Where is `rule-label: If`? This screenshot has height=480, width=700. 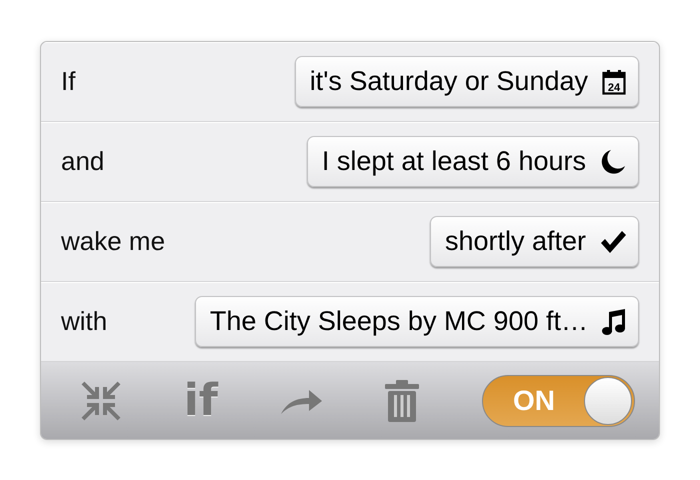
rule-label: If is located at coordinates (68, 81).